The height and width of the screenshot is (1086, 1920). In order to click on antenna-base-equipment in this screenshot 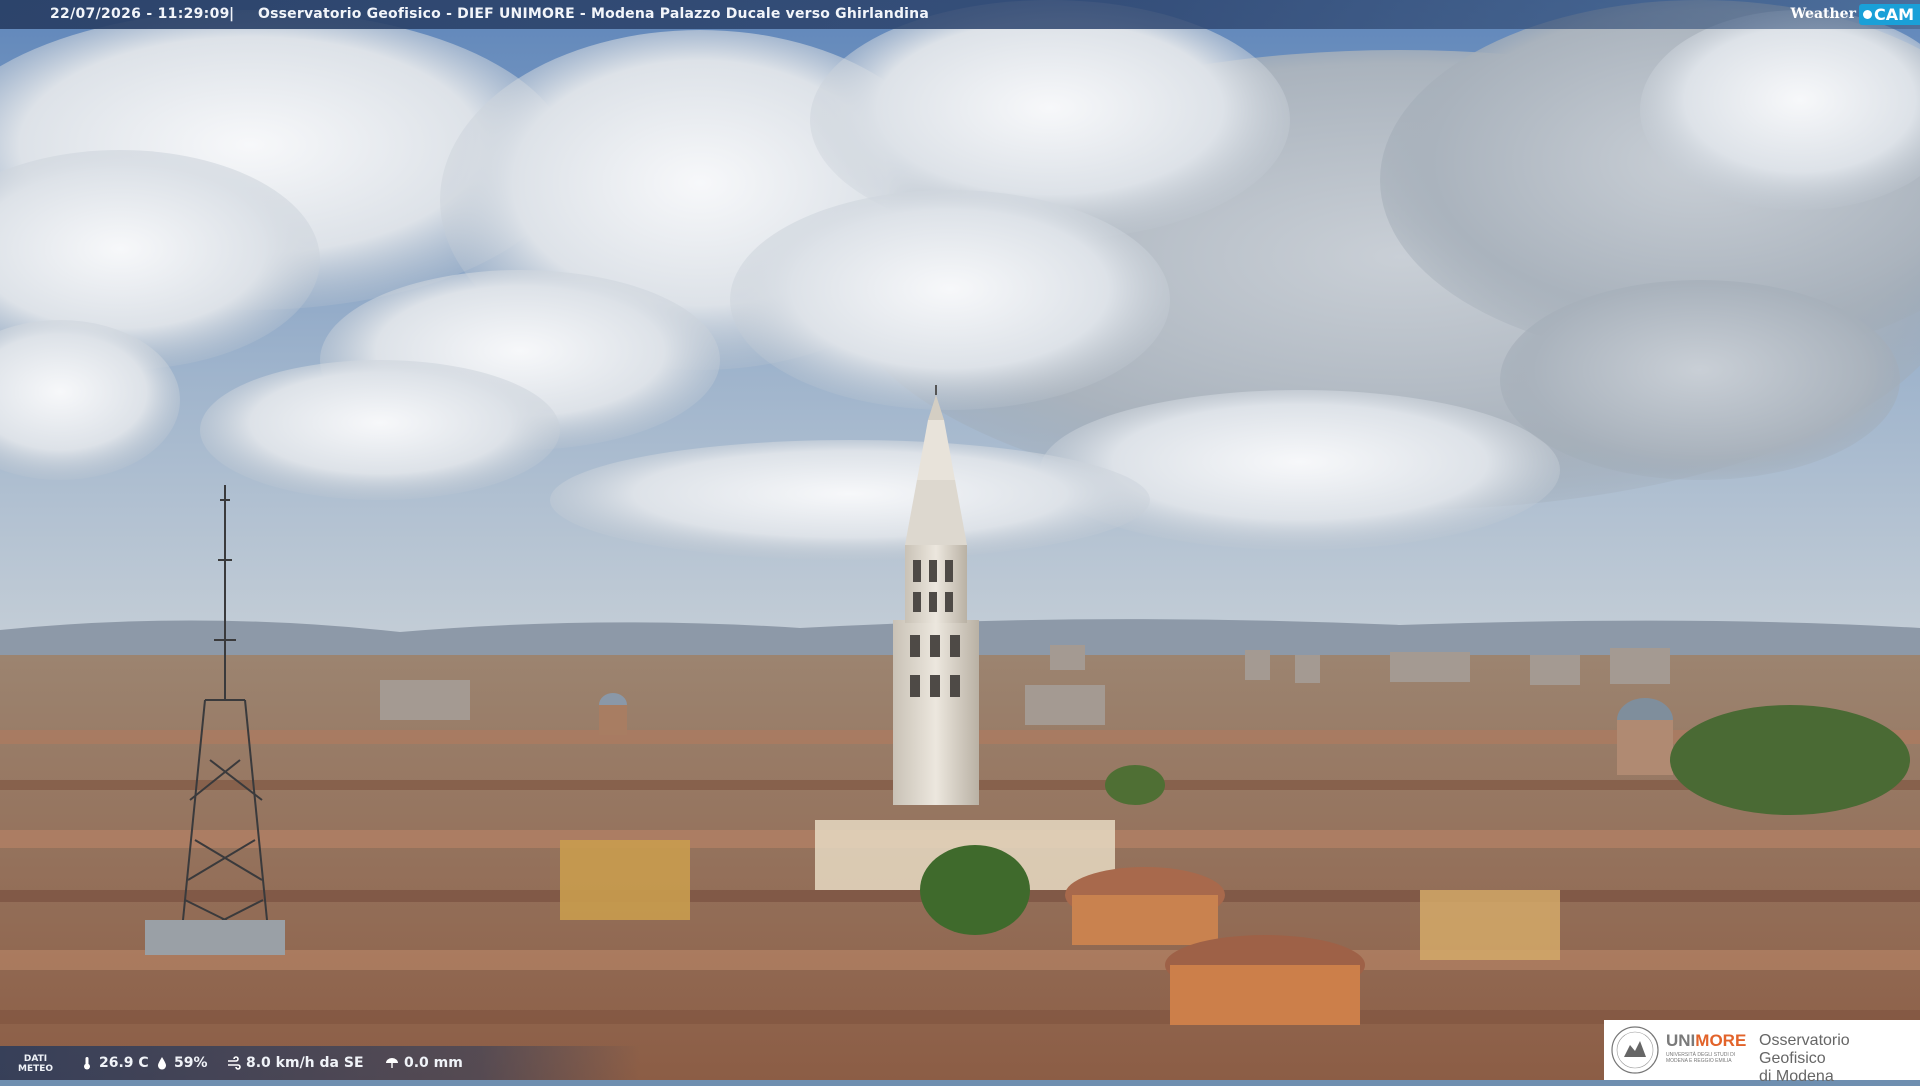, I will do `click(215, 937)`.